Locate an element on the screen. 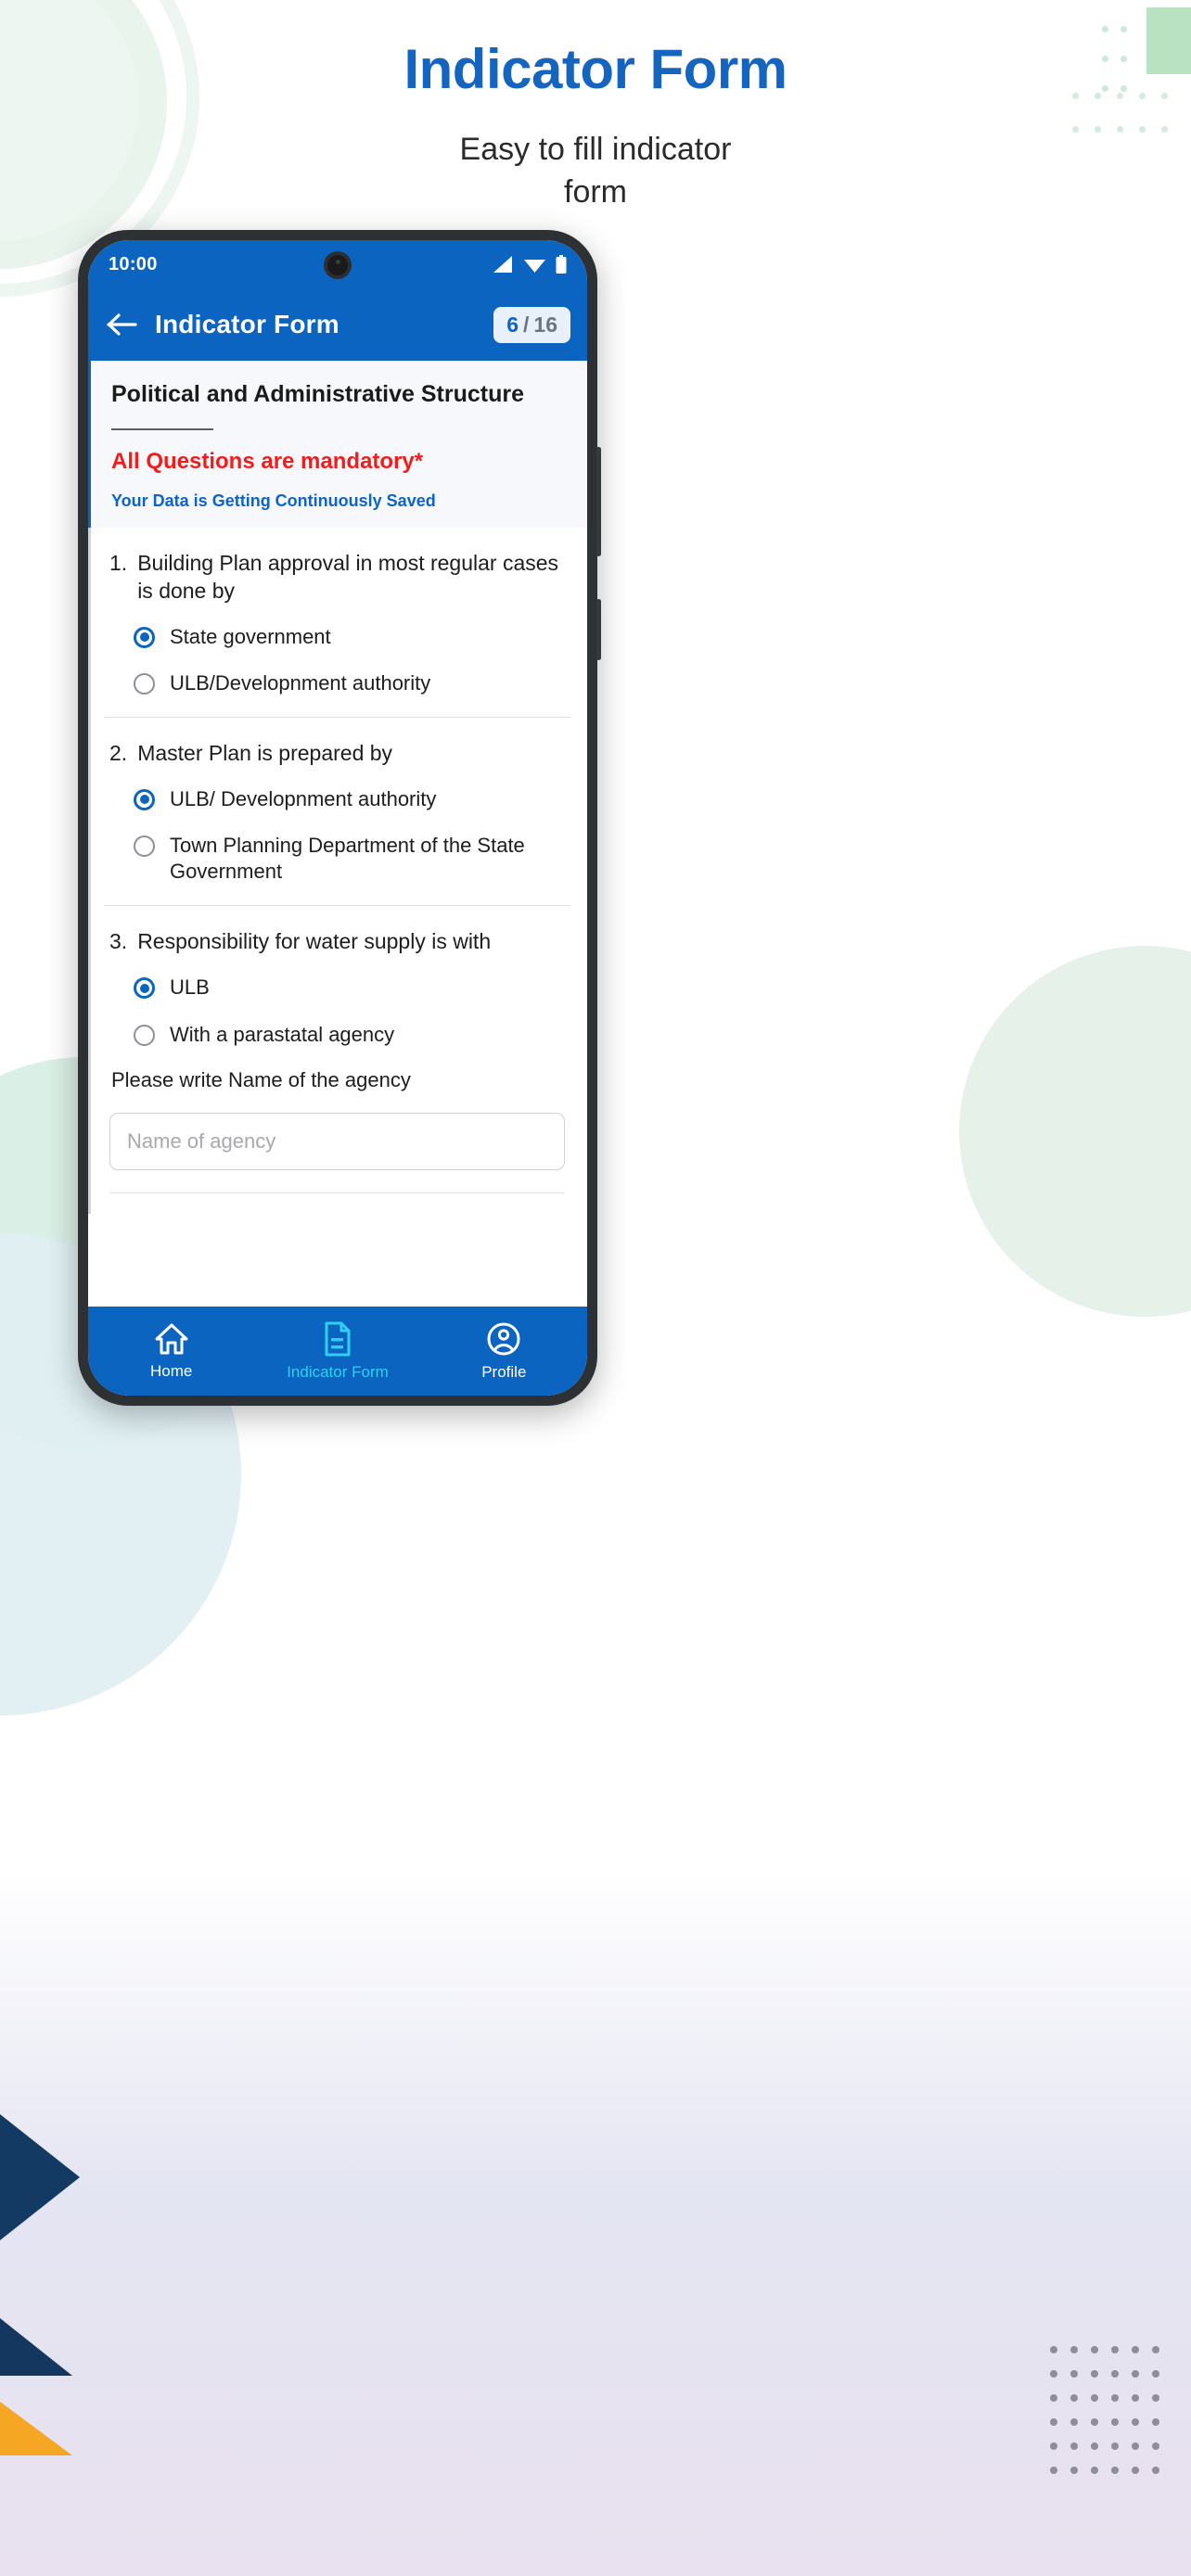  document-icon is located at coordinates (337, 1339).